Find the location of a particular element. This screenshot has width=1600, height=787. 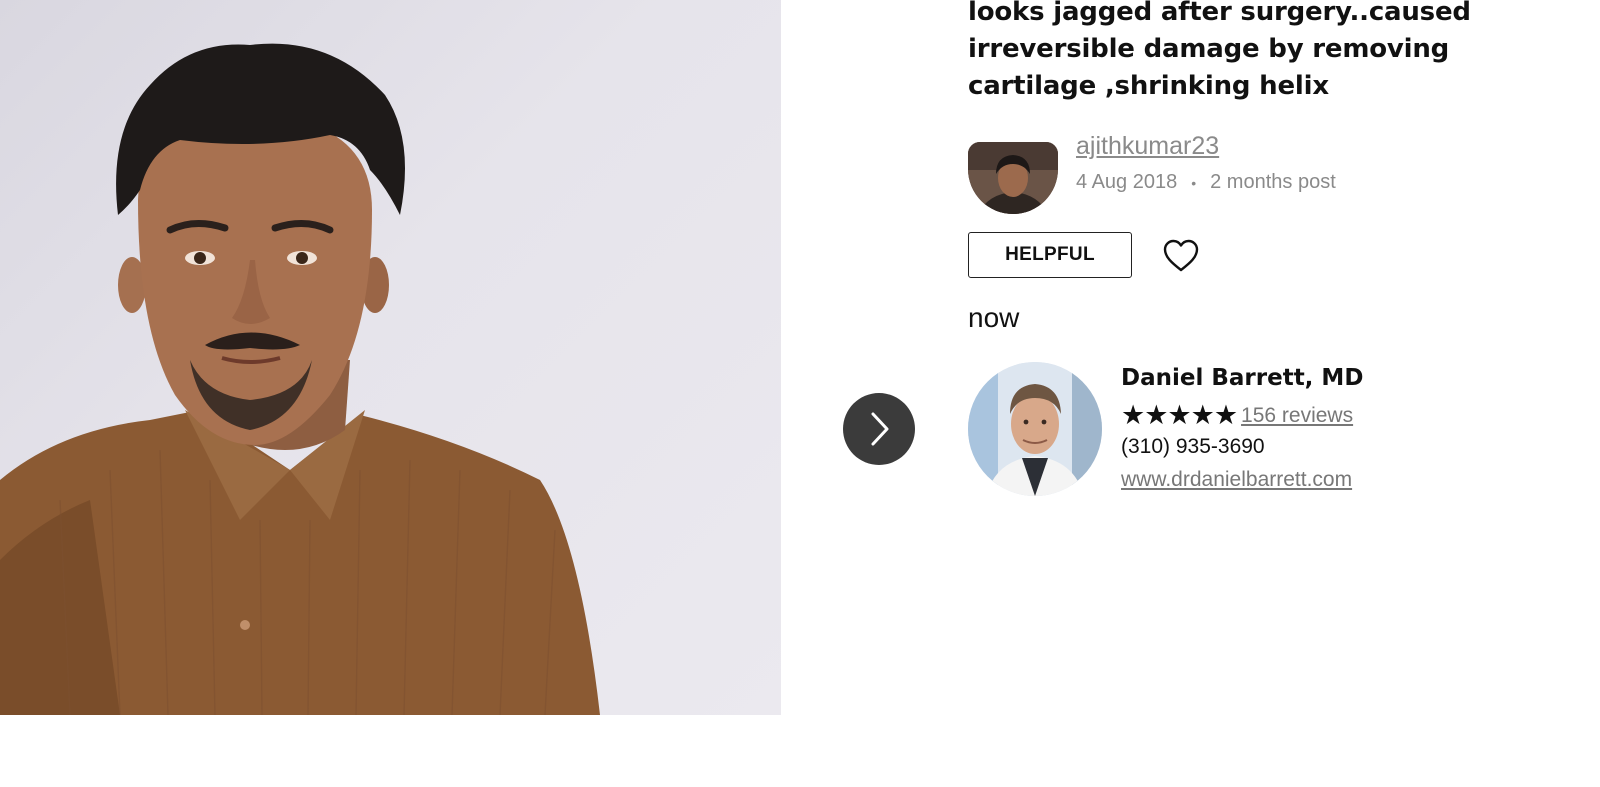

post-title-line: cartilage ,shrinking helix is located at coordinates (1148, 86).